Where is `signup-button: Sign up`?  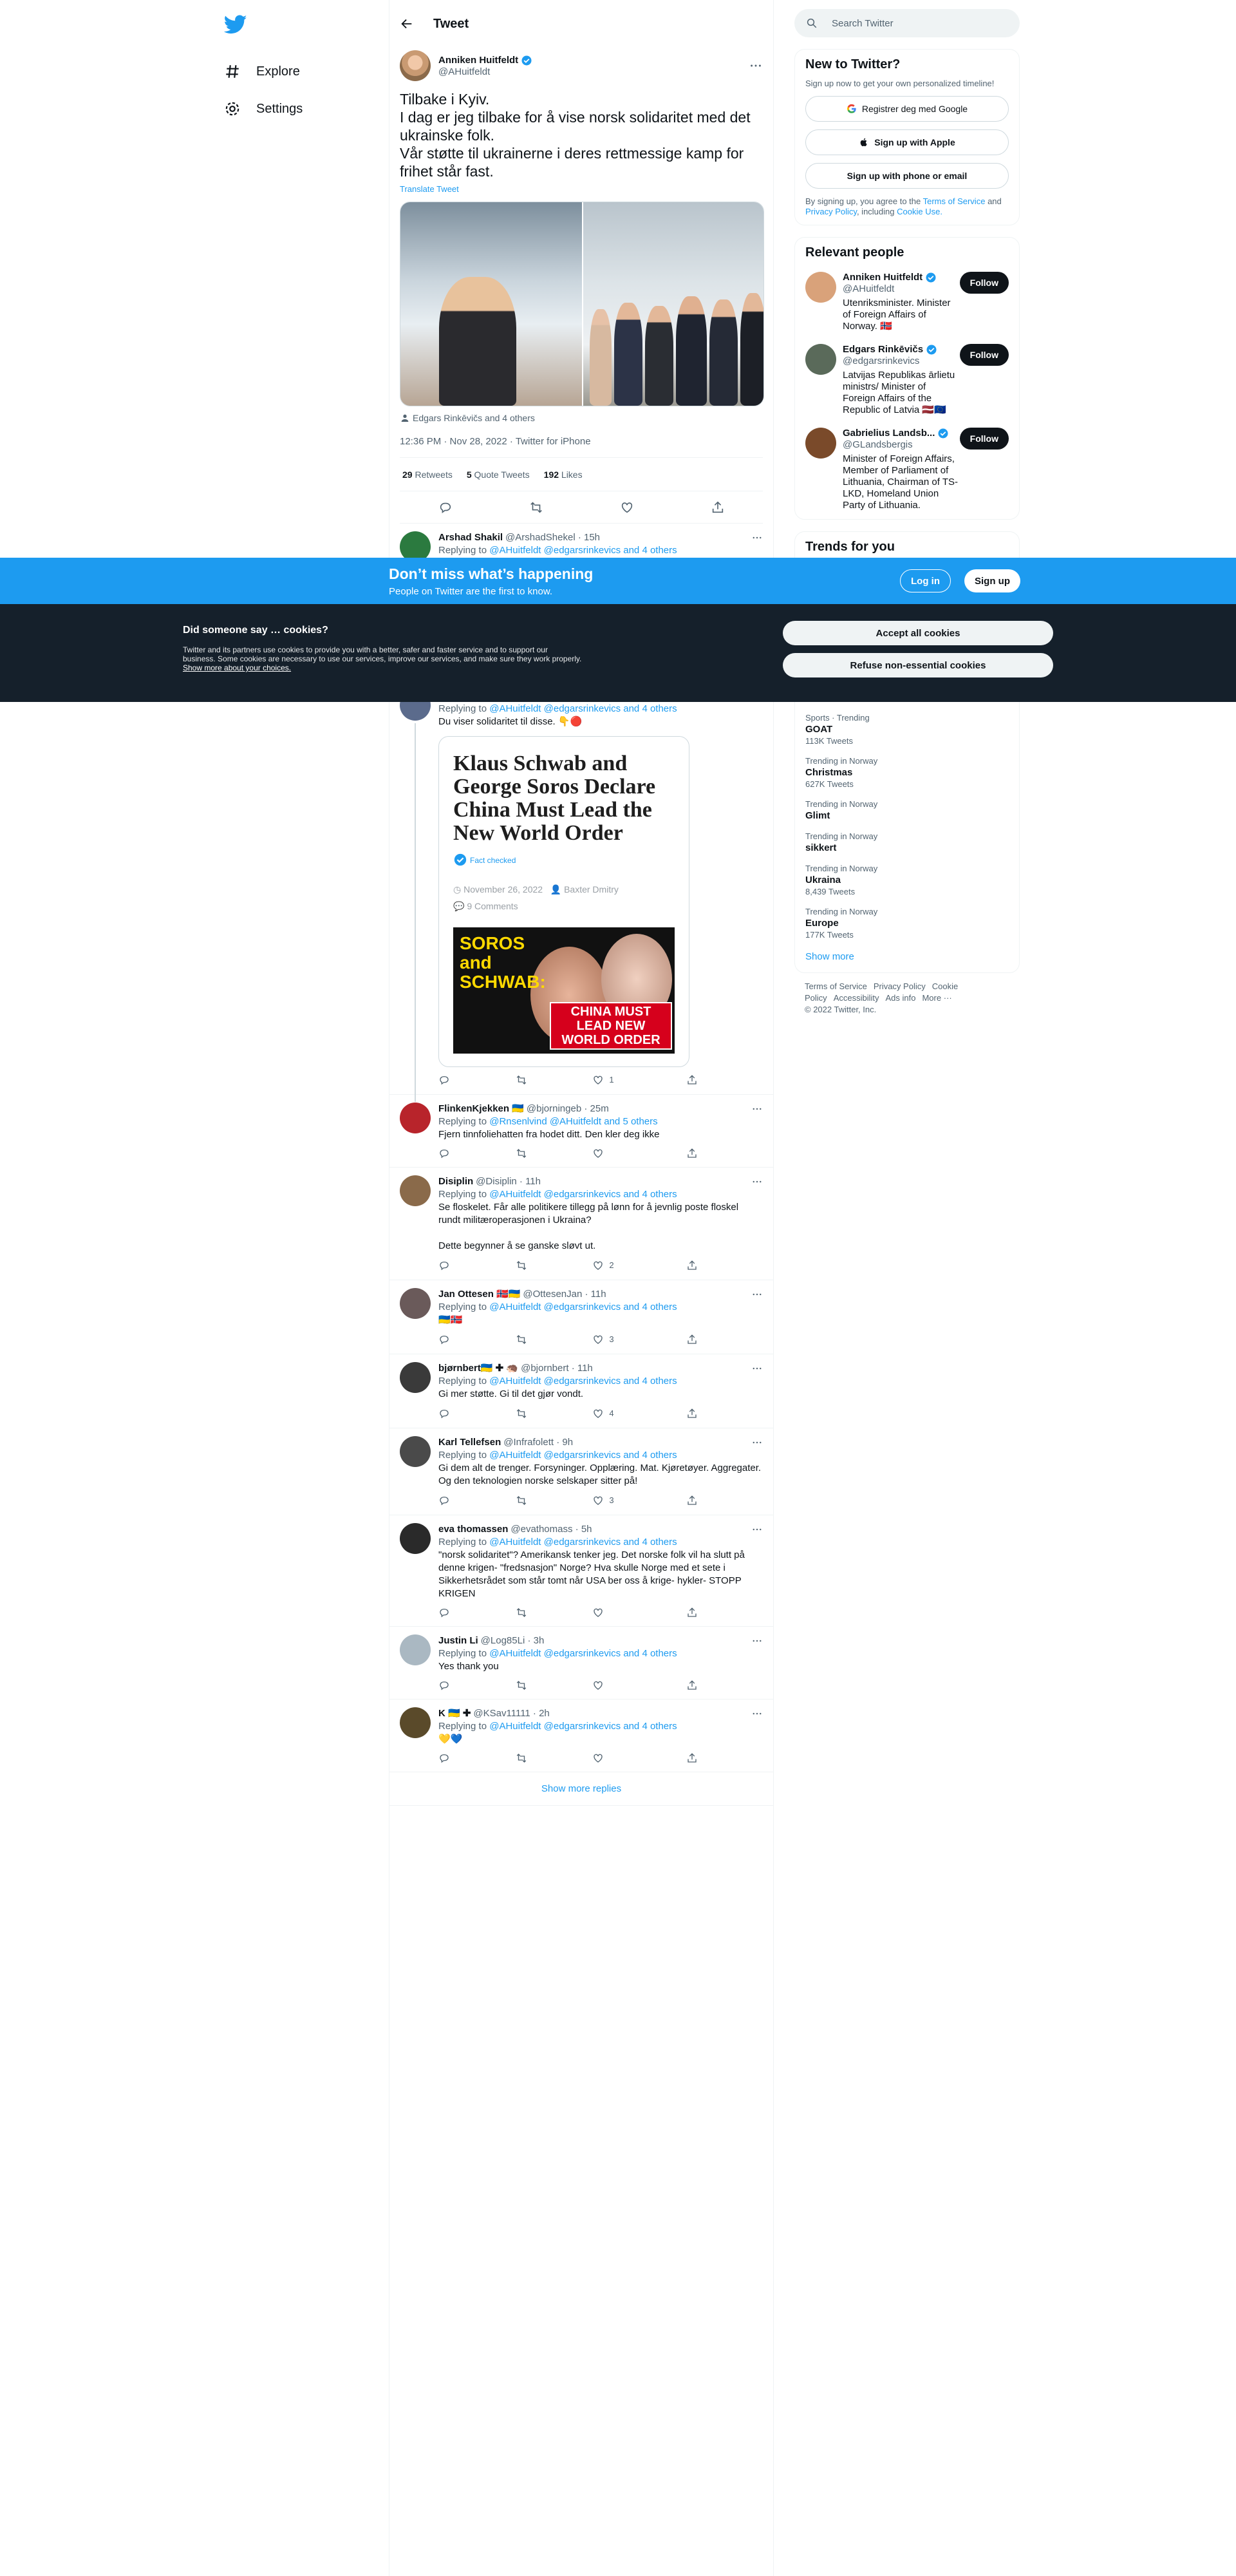 signup-button: Sign up is located at coordinates (992, 580).